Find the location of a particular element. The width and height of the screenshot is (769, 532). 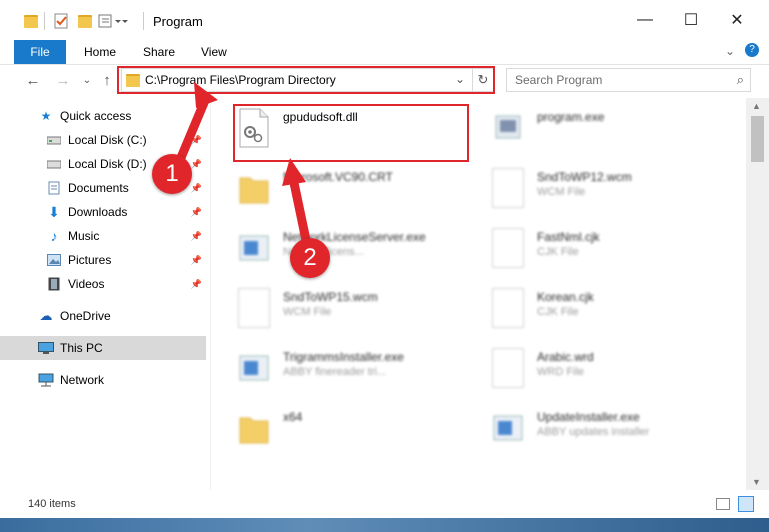

annotation-arrows is located at coordinates (243, 163).